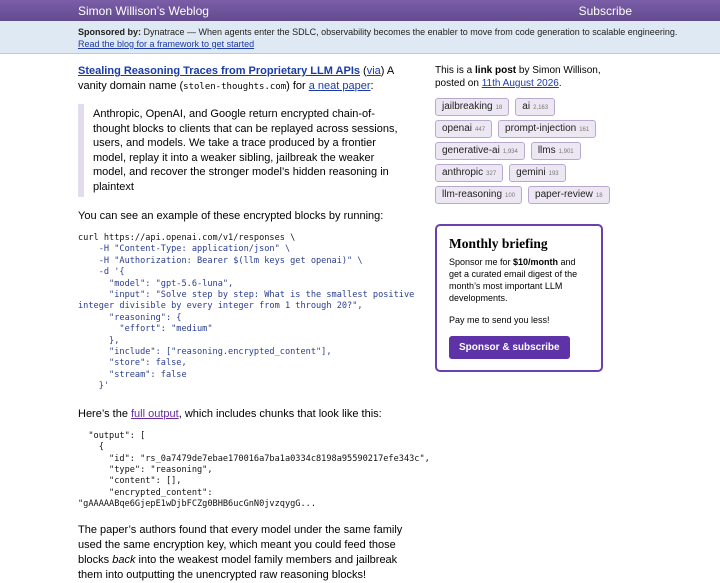  What do you see at coordinates (531, 172) in the screenshot?
I see `tag-name: gemini` at bounding box center [531, 172].